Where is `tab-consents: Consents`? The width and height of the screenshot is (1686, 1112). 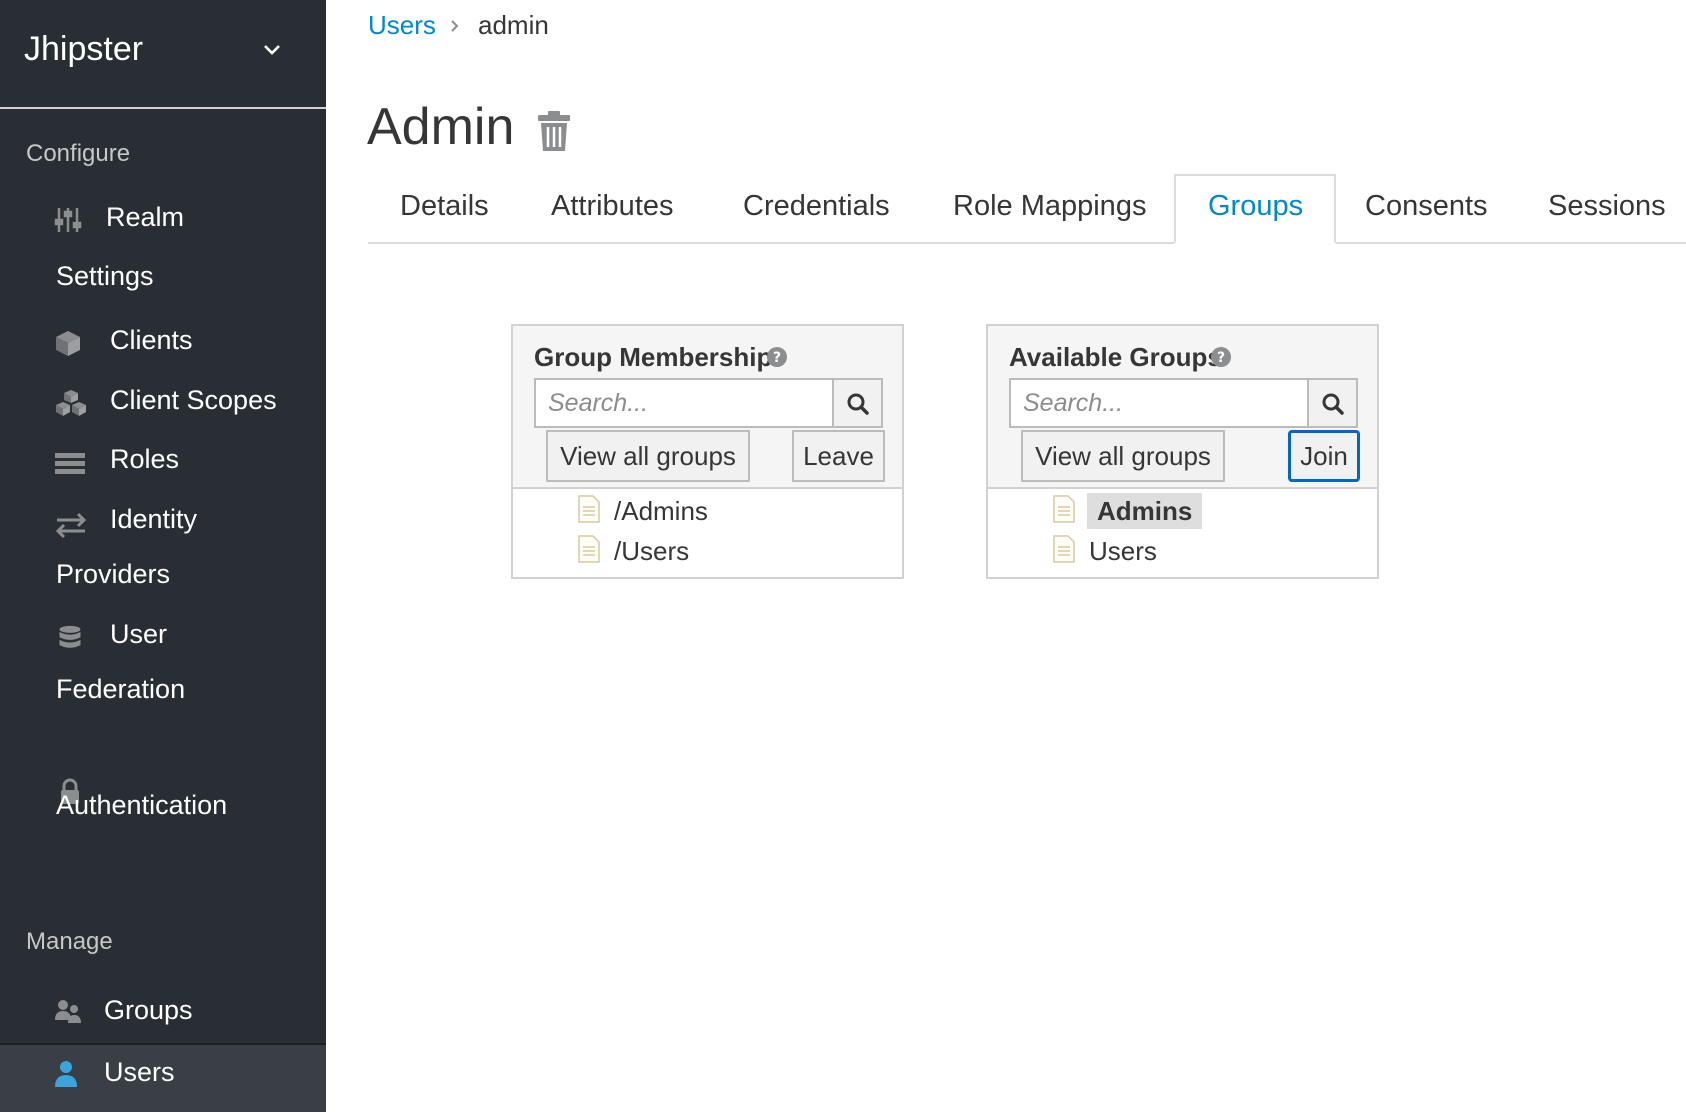
tab-consents: Consents is located at coordinates (1426, 206).